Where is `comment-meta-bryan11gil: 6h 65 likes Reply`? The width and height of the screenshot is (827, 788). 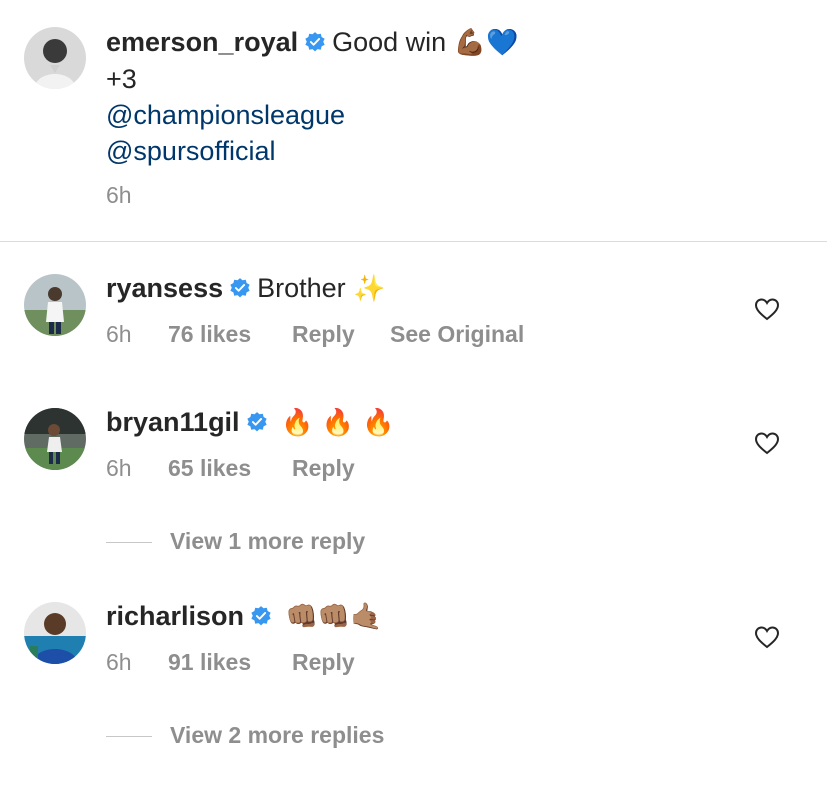
comment-meta-bryan11gil: 6h 65 likes Reply is located at coordinates (248, 468).